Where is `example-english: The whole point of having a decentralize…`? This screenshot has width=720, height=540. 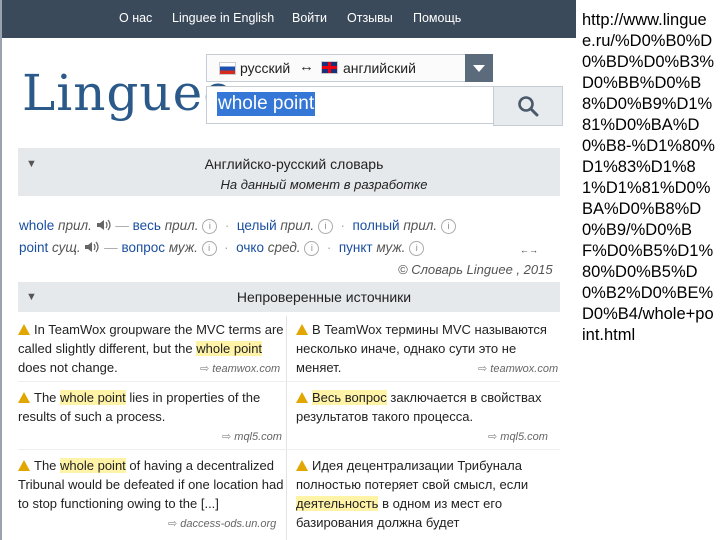
example-english: The whole point of having a decentralize… is located at coordinates (151, 484).